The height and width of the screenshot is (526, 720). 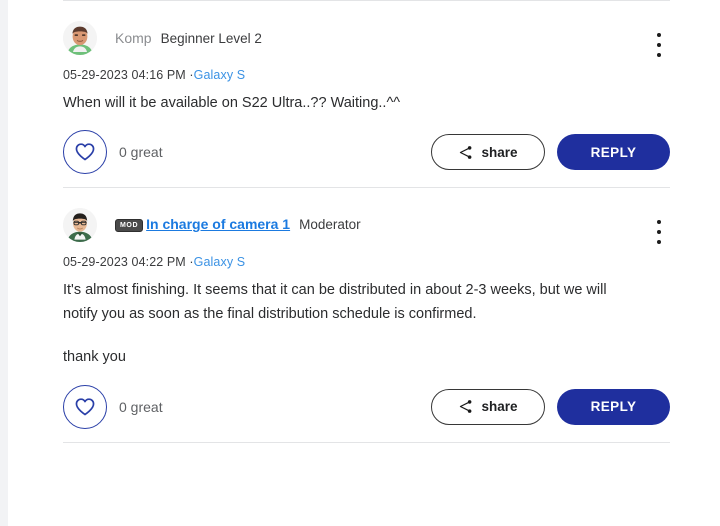 I want to click on moderator-badge: MOD, so click(x=129, y=226).